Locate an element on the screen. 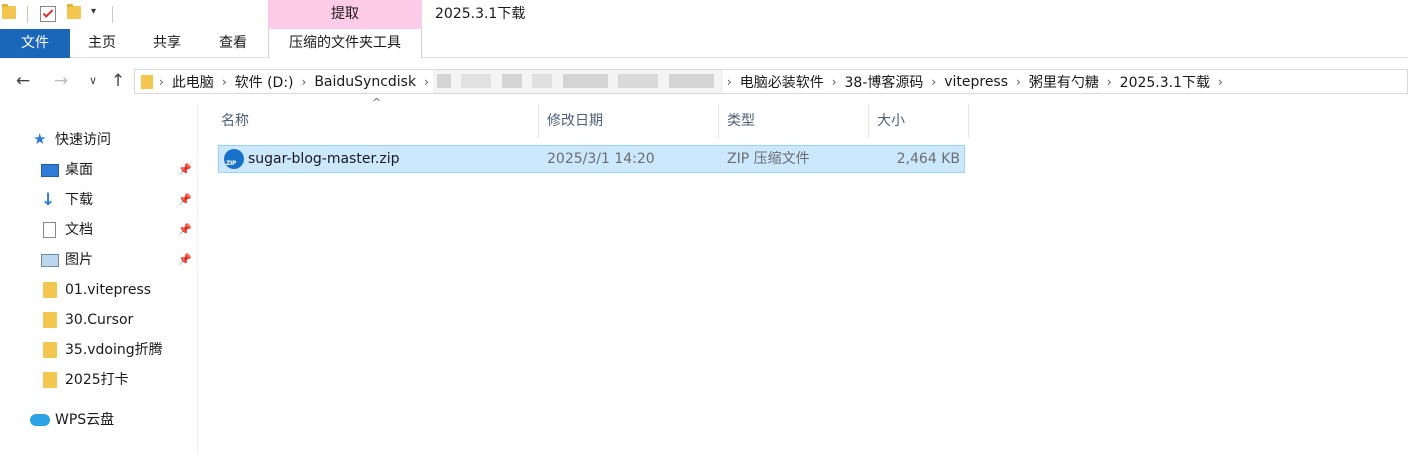 This screenshot has width=1408, height=454. breadcrumb-item-this-pc: 此电脑 is located at coordinates (193, 82).